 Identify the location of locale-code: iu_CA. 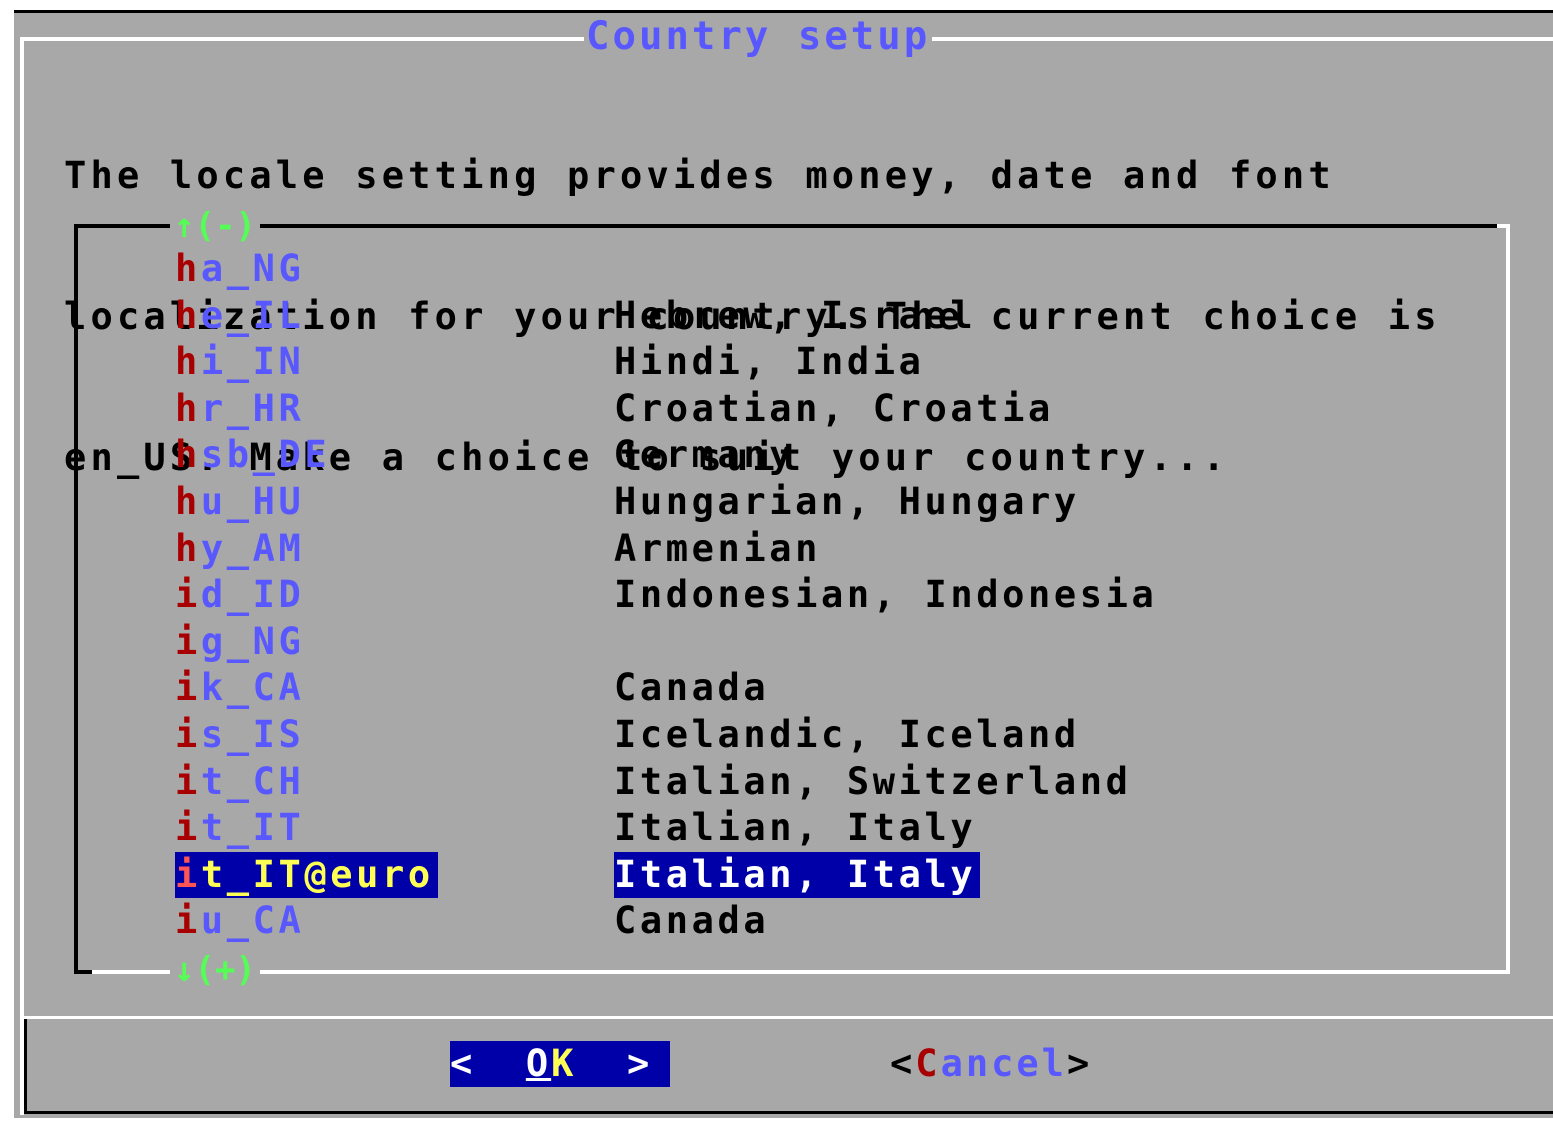
(239, 921).